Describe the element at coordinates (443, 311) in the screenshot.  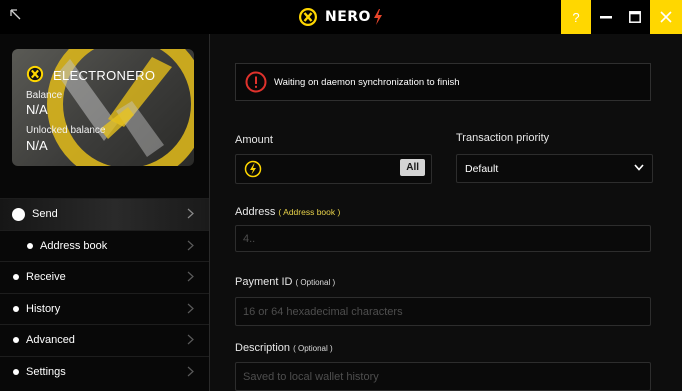
I see `payment-id-input: 16 or 64 hexadecimal characters` at that location.